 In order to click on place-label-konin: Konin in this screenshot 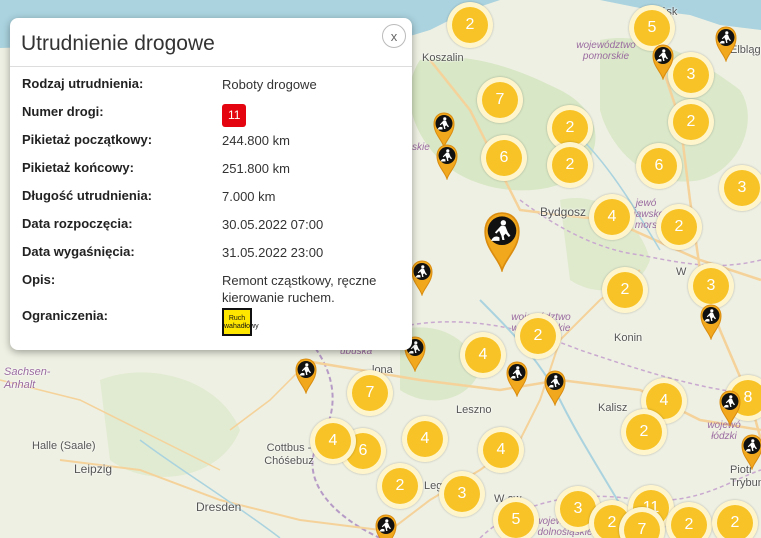, I will do `click(628, 338)`.